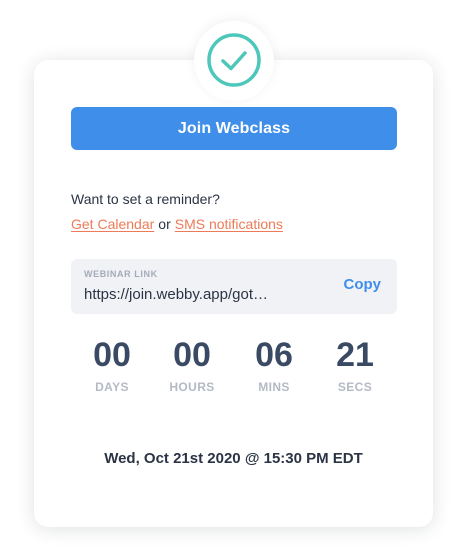 The width and height of the screenshot is (472, 551). I want to click on reminder-links: Get Calendar or SMS notifications, so click(177, 224).